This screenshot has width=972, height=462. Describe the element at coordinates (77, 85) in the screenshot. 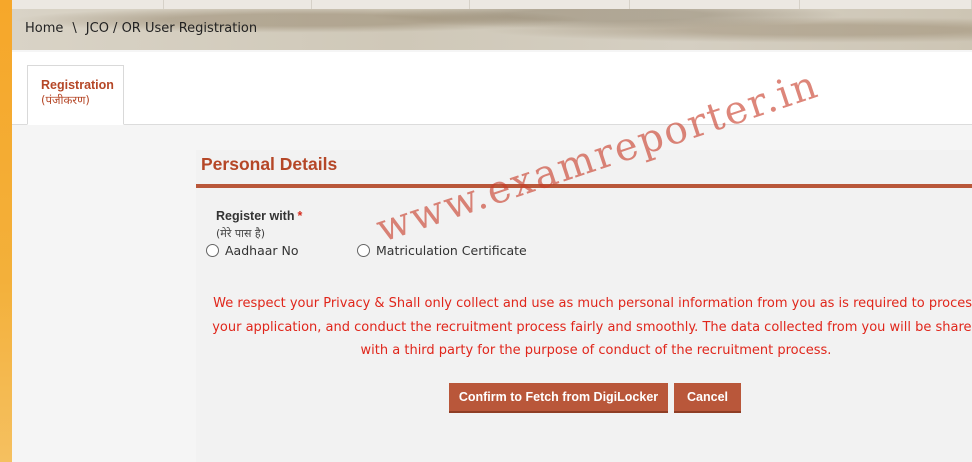

I see `tab-registration-label: Registration` at that location.